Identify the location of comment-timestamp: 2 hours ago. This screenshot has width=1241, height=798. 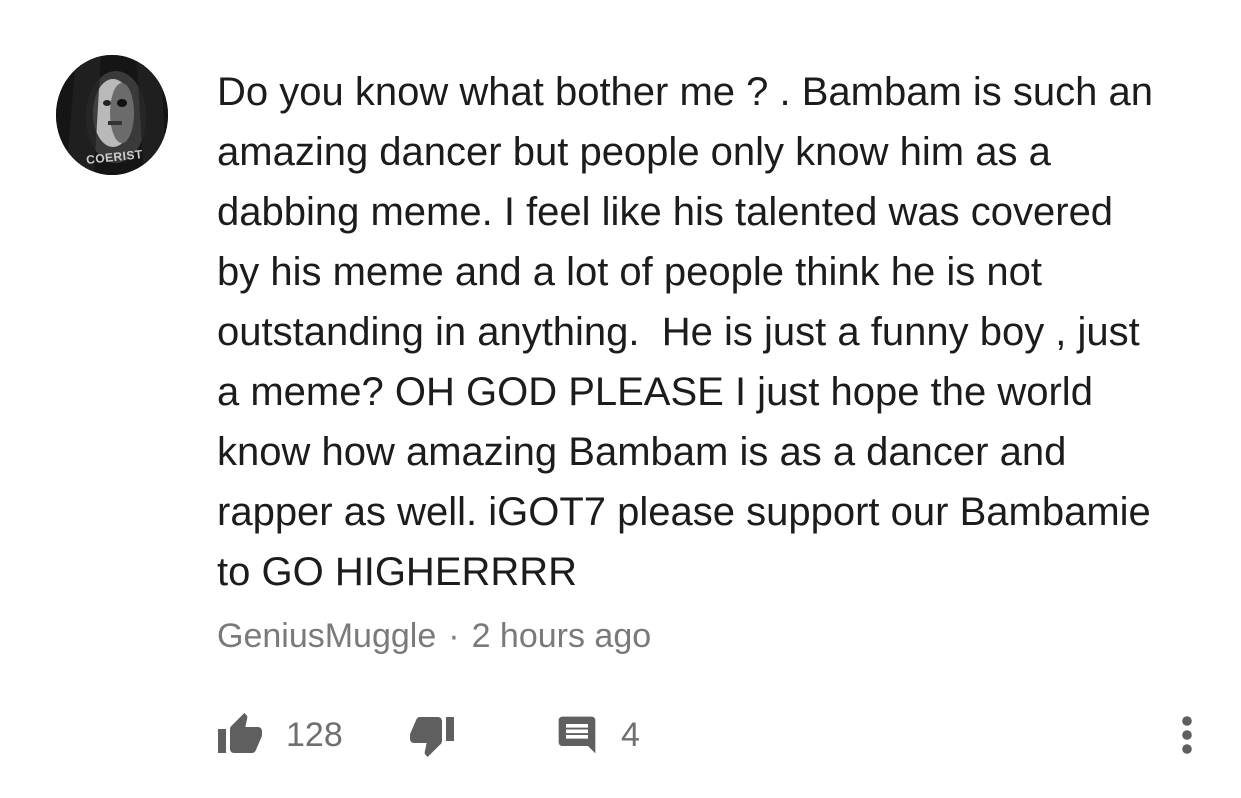
(562, 636).